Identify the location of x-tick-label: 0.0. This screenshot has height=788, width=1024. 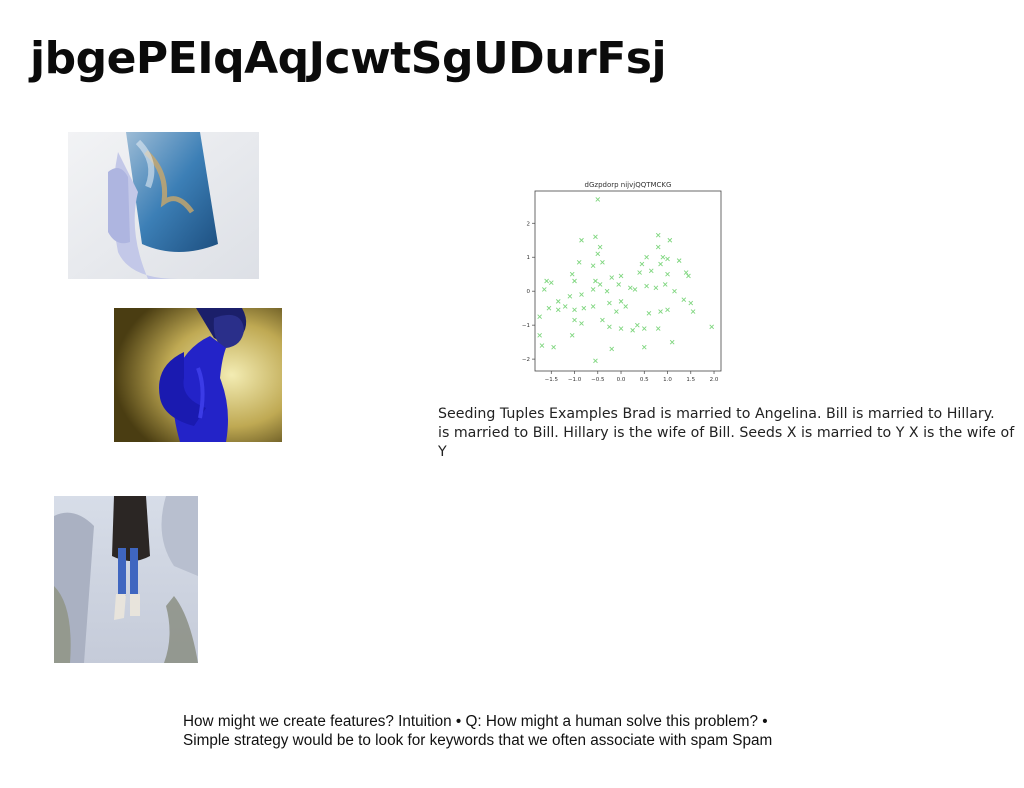
(621, 380).